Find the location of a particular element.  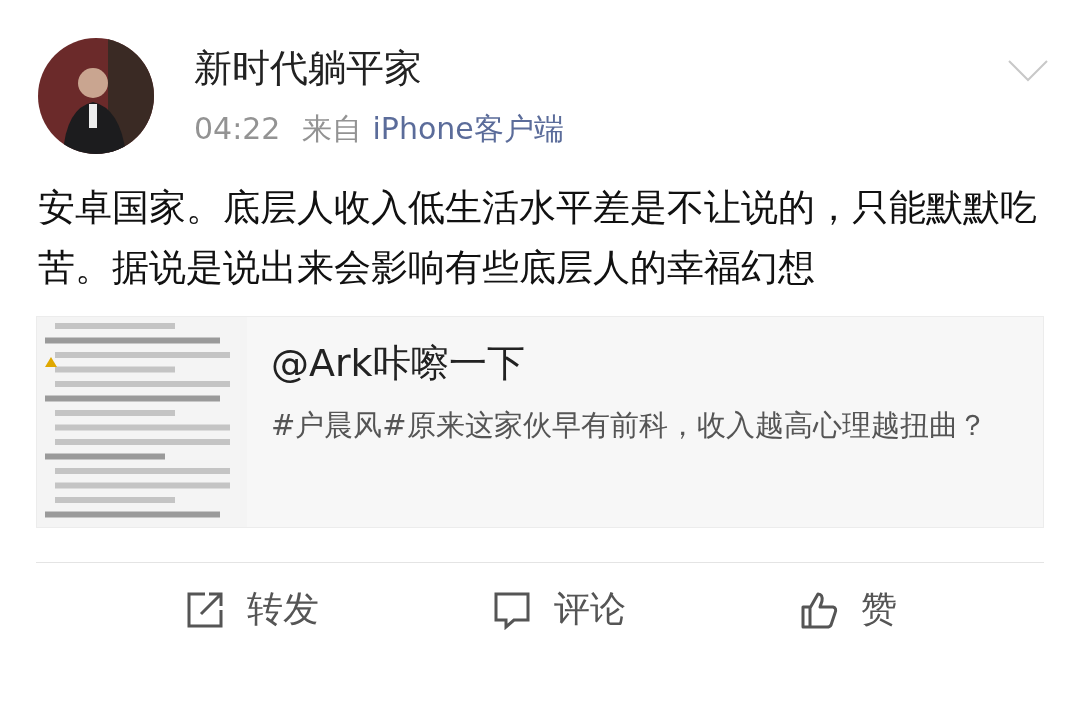

comment-button: 评论 is located at coordinates (559, 609).